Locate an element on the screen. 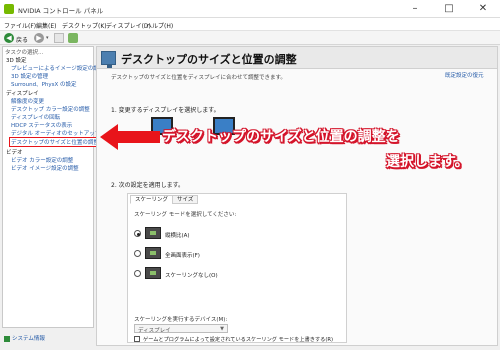 Image resolution: width=500 pixels, height=350 pixels. page-description: デスクトップのサイズと位置をディスプレイに合わせて調整できます。 is located at coordinates (198, 78).